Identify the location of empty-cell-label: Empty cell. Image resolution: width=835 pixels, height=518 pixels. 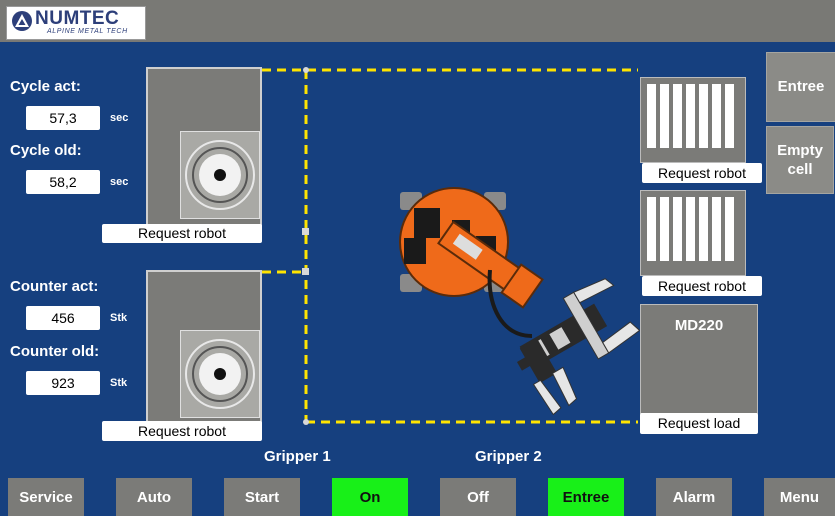
(802, 160).